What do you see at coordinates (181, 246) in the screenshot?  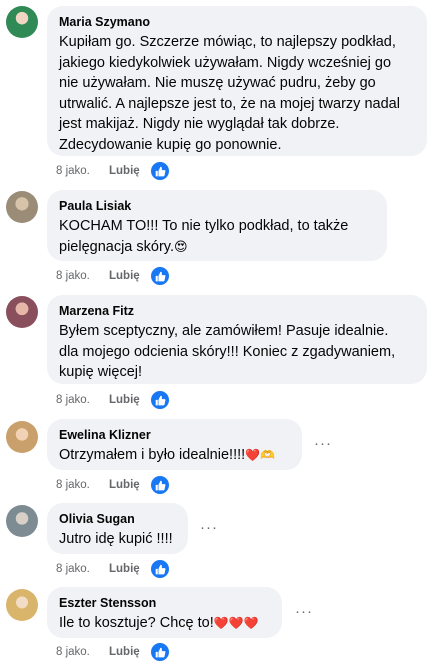 I see `heart-eyes-emoji: 😍` at bounding box center [181, 246].